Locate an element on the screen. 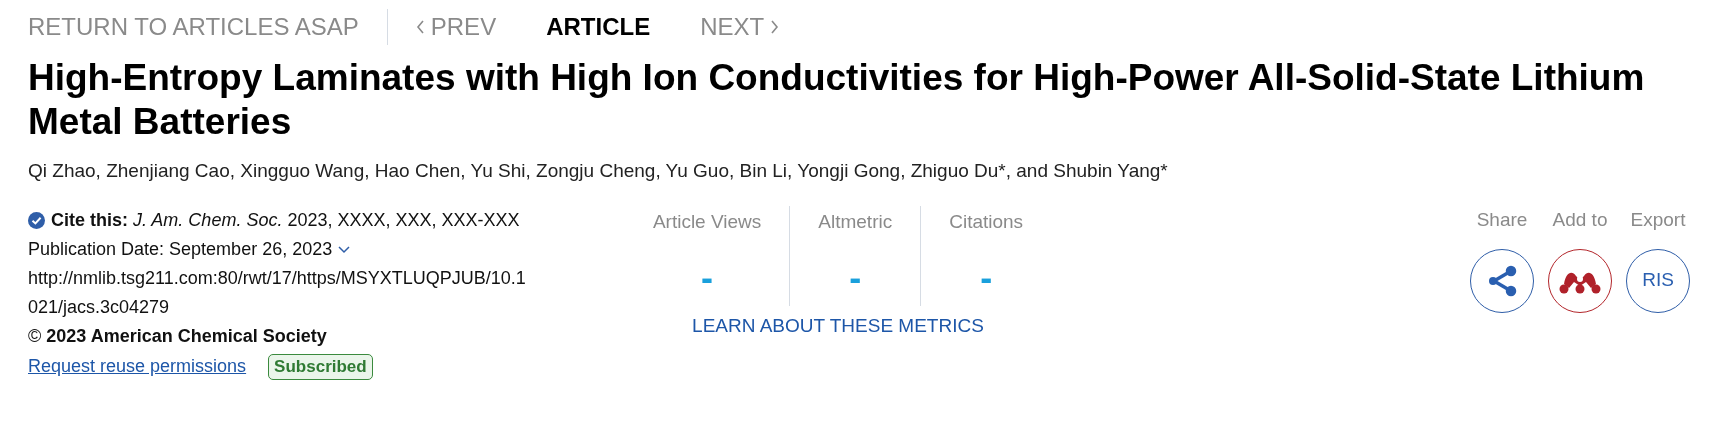  metric-label: Article Views is located at coordinates (707, 222).